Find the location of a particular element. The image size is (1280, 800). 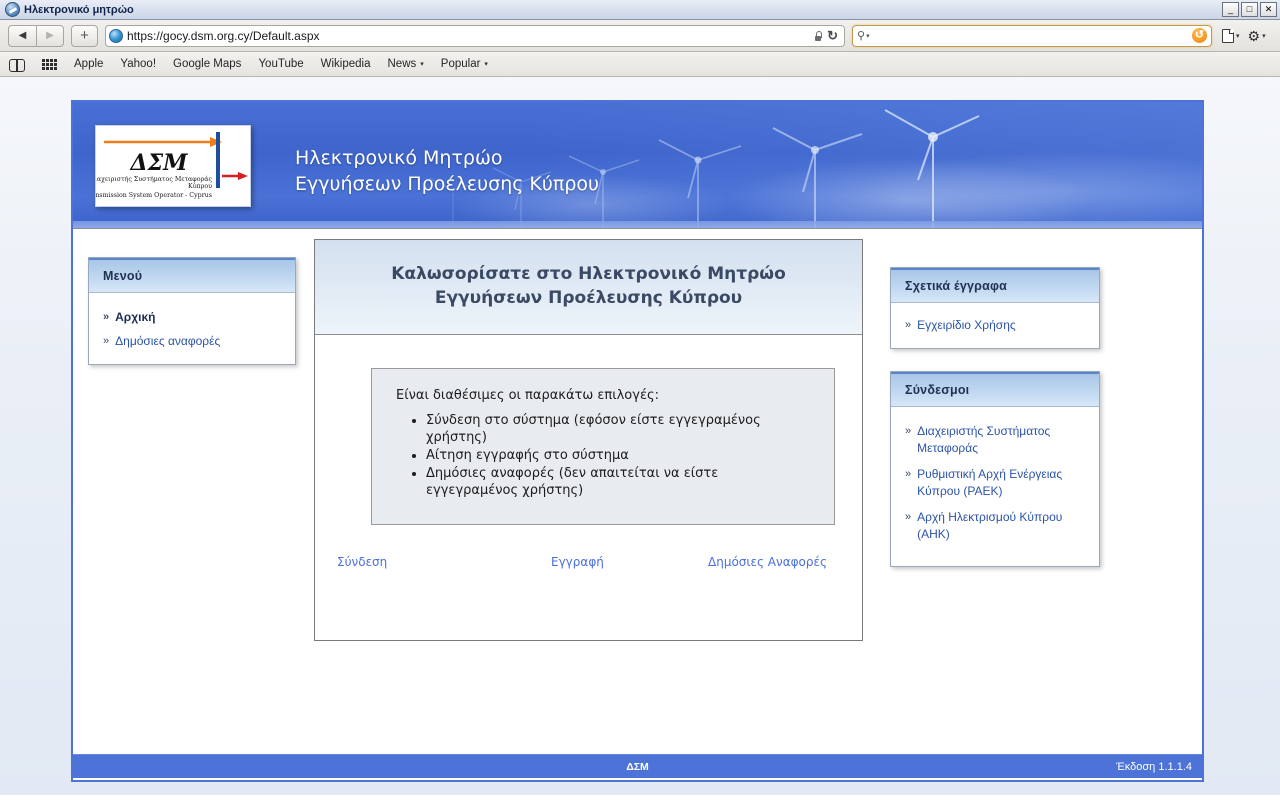

url-text: https://gocy.dsm.org.cy/Default.aspx is located at coordinates (223, 35).